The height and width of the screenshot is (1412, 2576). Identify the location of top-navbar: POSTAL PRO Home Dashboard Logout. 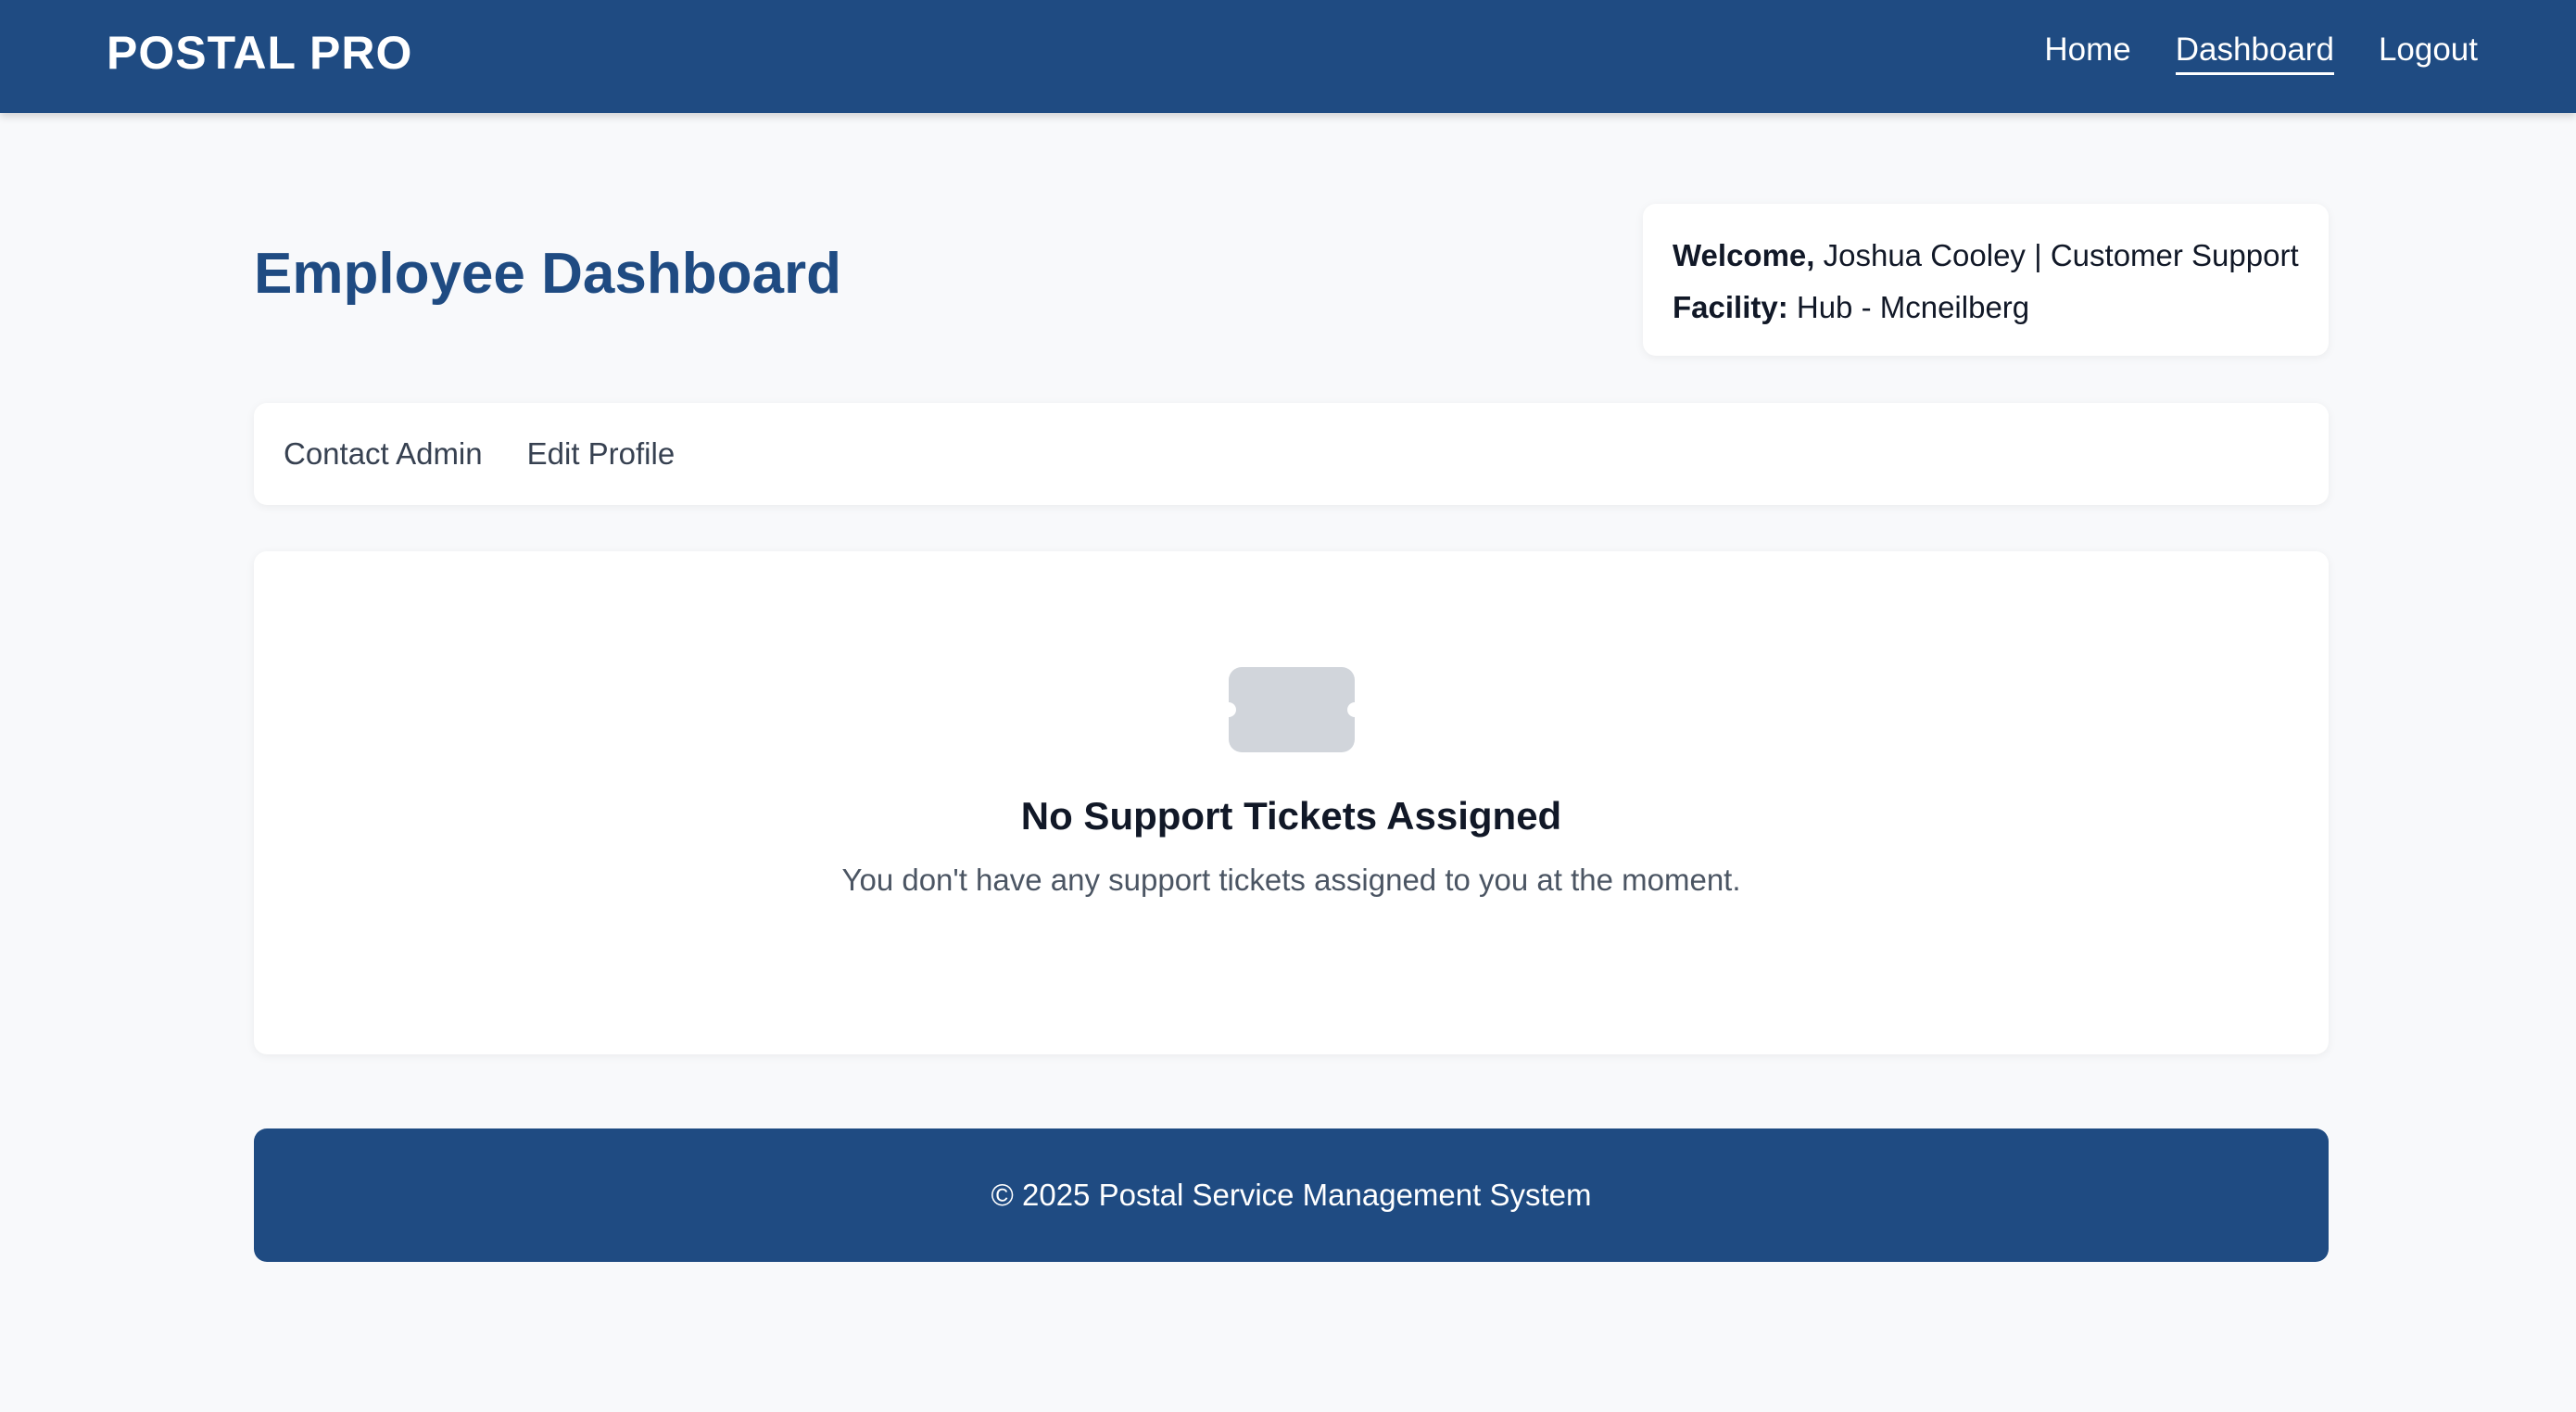
(1288, 56).